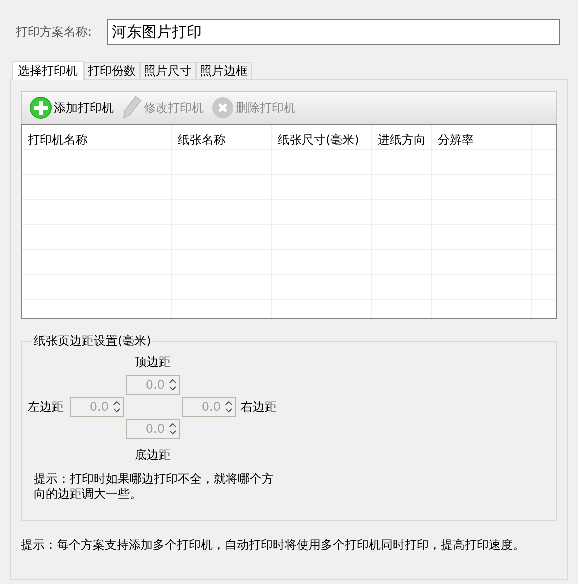 This screenshot has height=584, width=578. What do you see at coordinates (92, 341) in the screenshot?
I see `group-title: 纸张页边距设置(毫米)` at bounding box center [92, 341].